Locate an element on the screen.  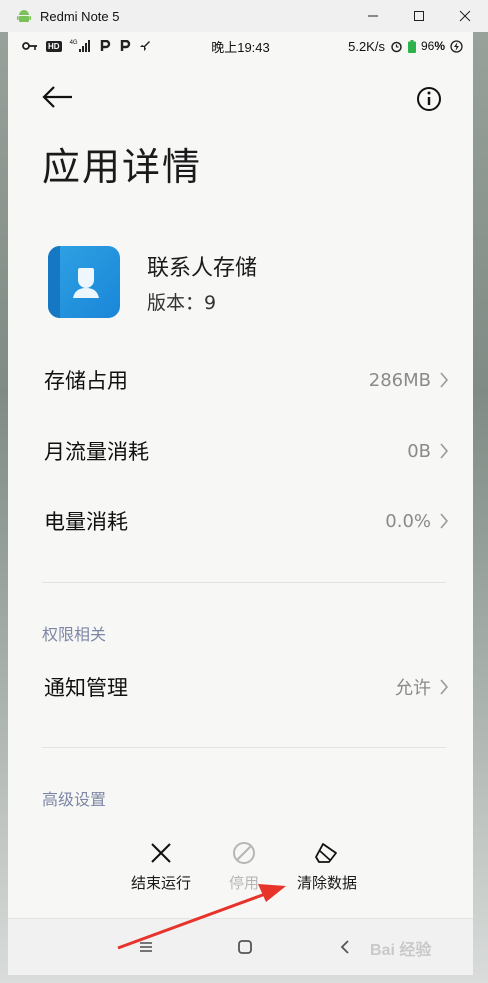
app-name: 联系人存储 is located at coordinates (202, 268).